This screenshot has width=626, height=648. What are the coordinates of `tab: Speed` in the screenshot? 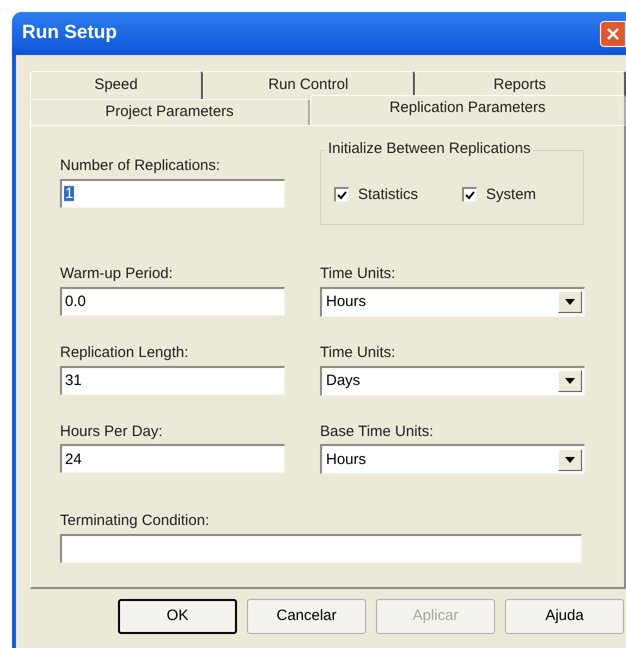 It's located at (117, 85).